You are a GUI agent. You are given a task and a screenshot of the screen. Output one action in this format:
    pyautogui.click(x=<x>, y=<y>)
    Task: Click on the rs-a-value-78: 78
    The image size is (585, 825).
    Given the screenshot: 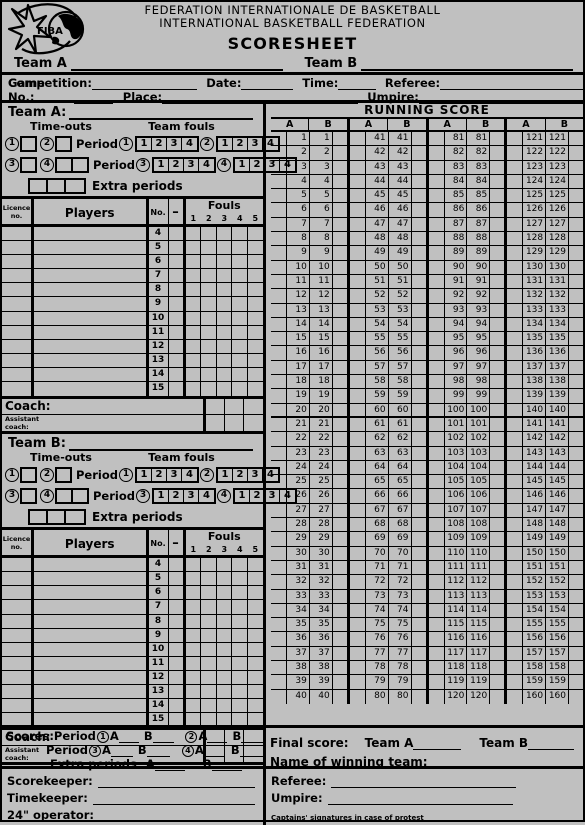 What is the action you would take?
    pyautogui.click(x=377, y=667)
    